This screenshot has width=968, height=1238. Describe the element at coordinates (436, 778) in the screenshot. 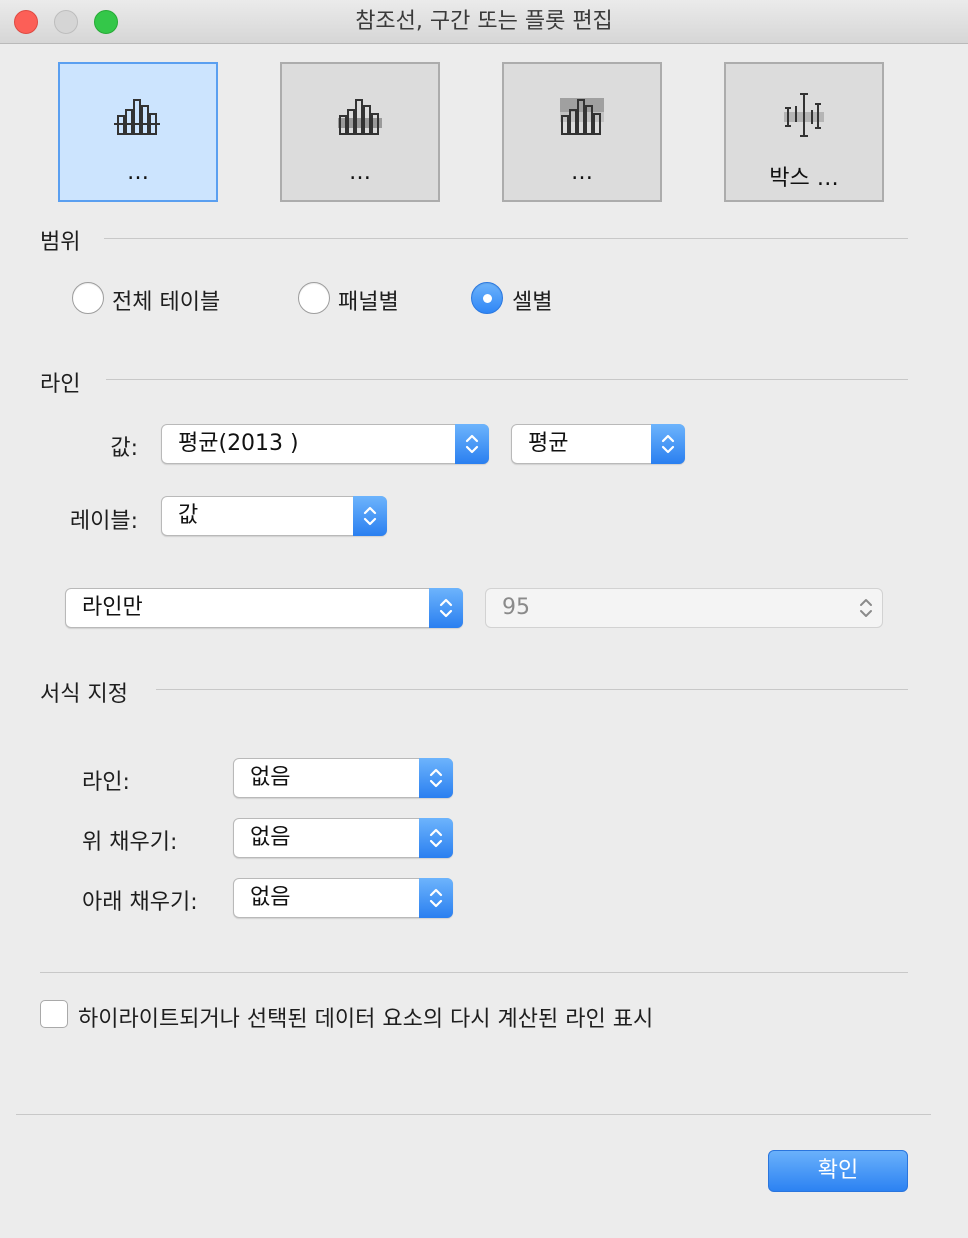

I see `line-format-stepper-icon` at that location.